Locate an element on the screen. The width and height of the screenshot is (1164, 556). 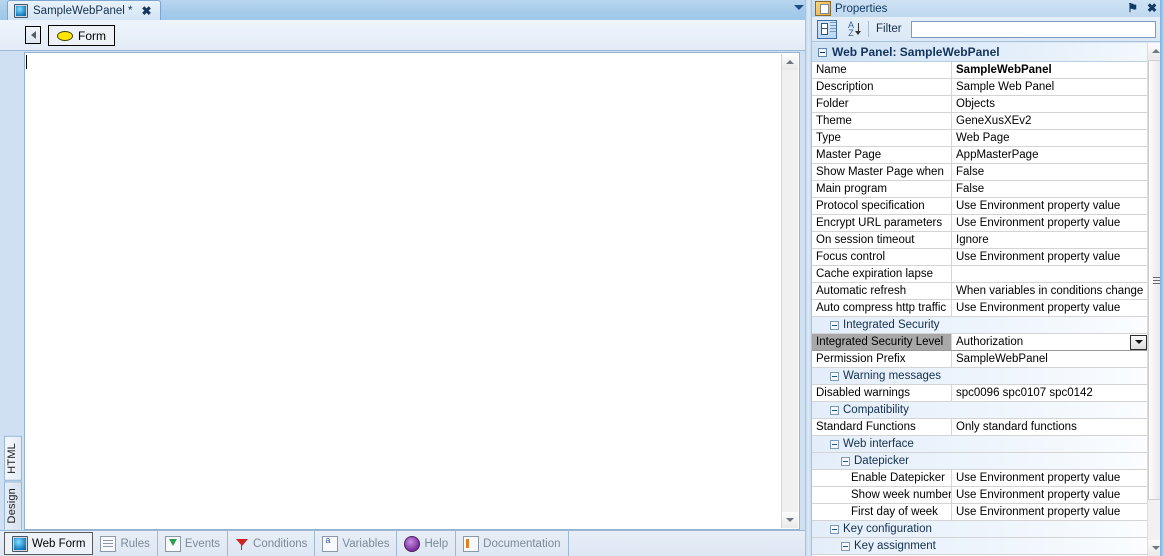
scroll-up-icon is located at coordinates (790, 62).